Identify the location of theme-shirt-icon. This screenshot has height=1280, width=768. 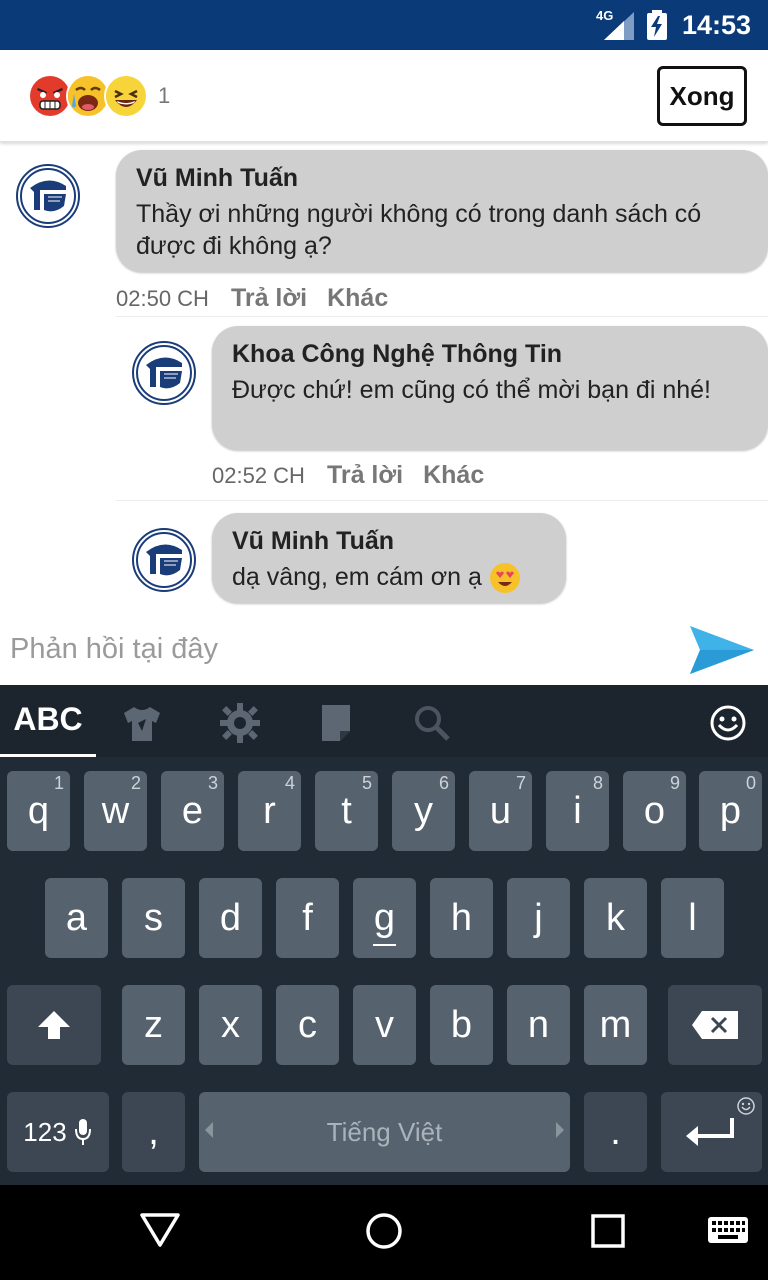
(142, 723).